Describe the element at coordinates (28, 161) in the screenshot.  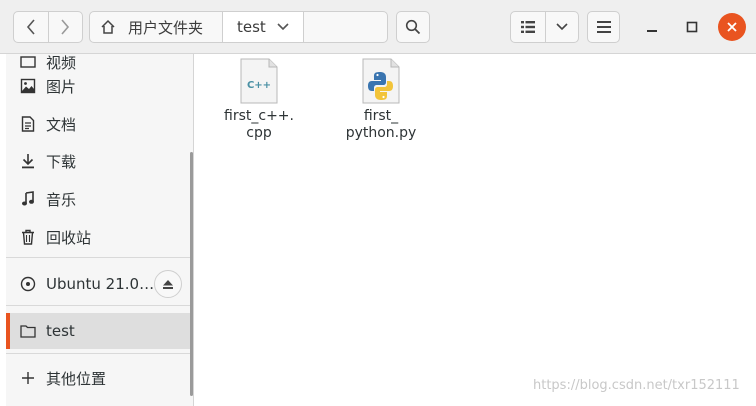
I see `download-icon` at that location.